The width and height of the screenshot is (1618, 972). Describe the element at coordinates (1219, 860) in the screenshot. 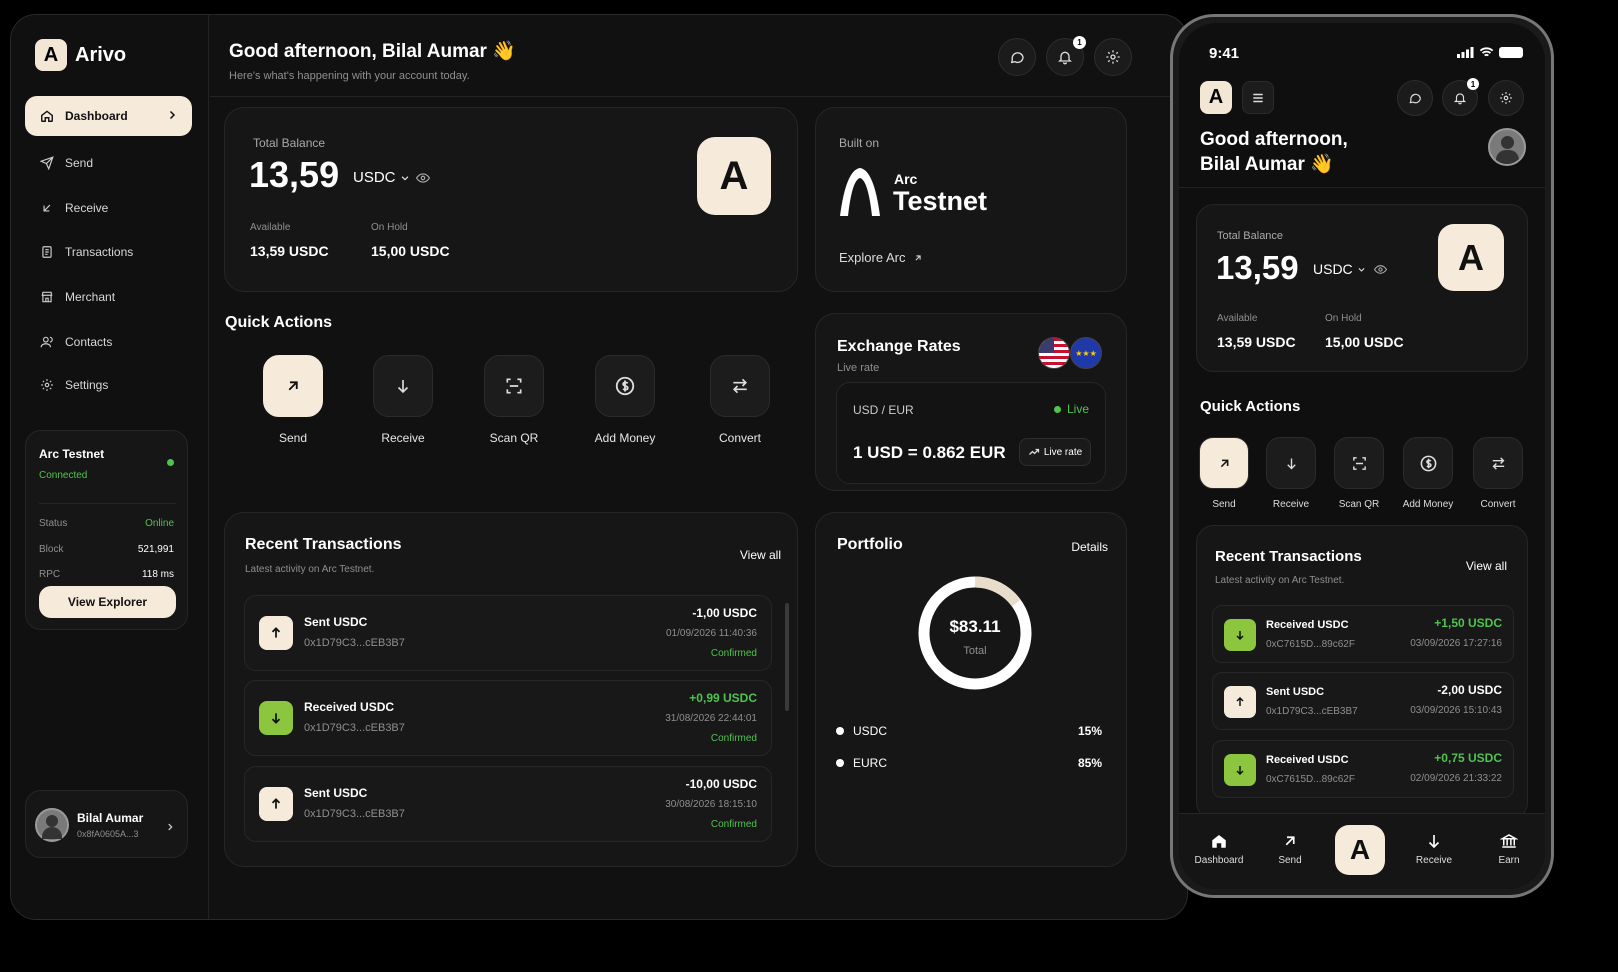

I see `tab-label: Dashboard` at that location.